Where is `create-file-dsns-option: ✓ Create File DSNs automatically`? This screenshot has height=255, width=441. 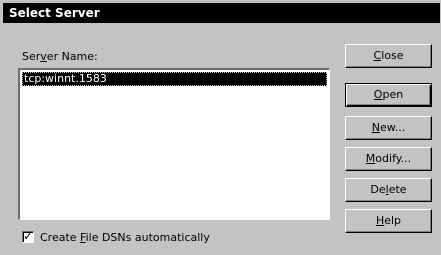 create-file-dsns-option: ✓ Create File DSNs automatically is located at coordinates (116, 236).